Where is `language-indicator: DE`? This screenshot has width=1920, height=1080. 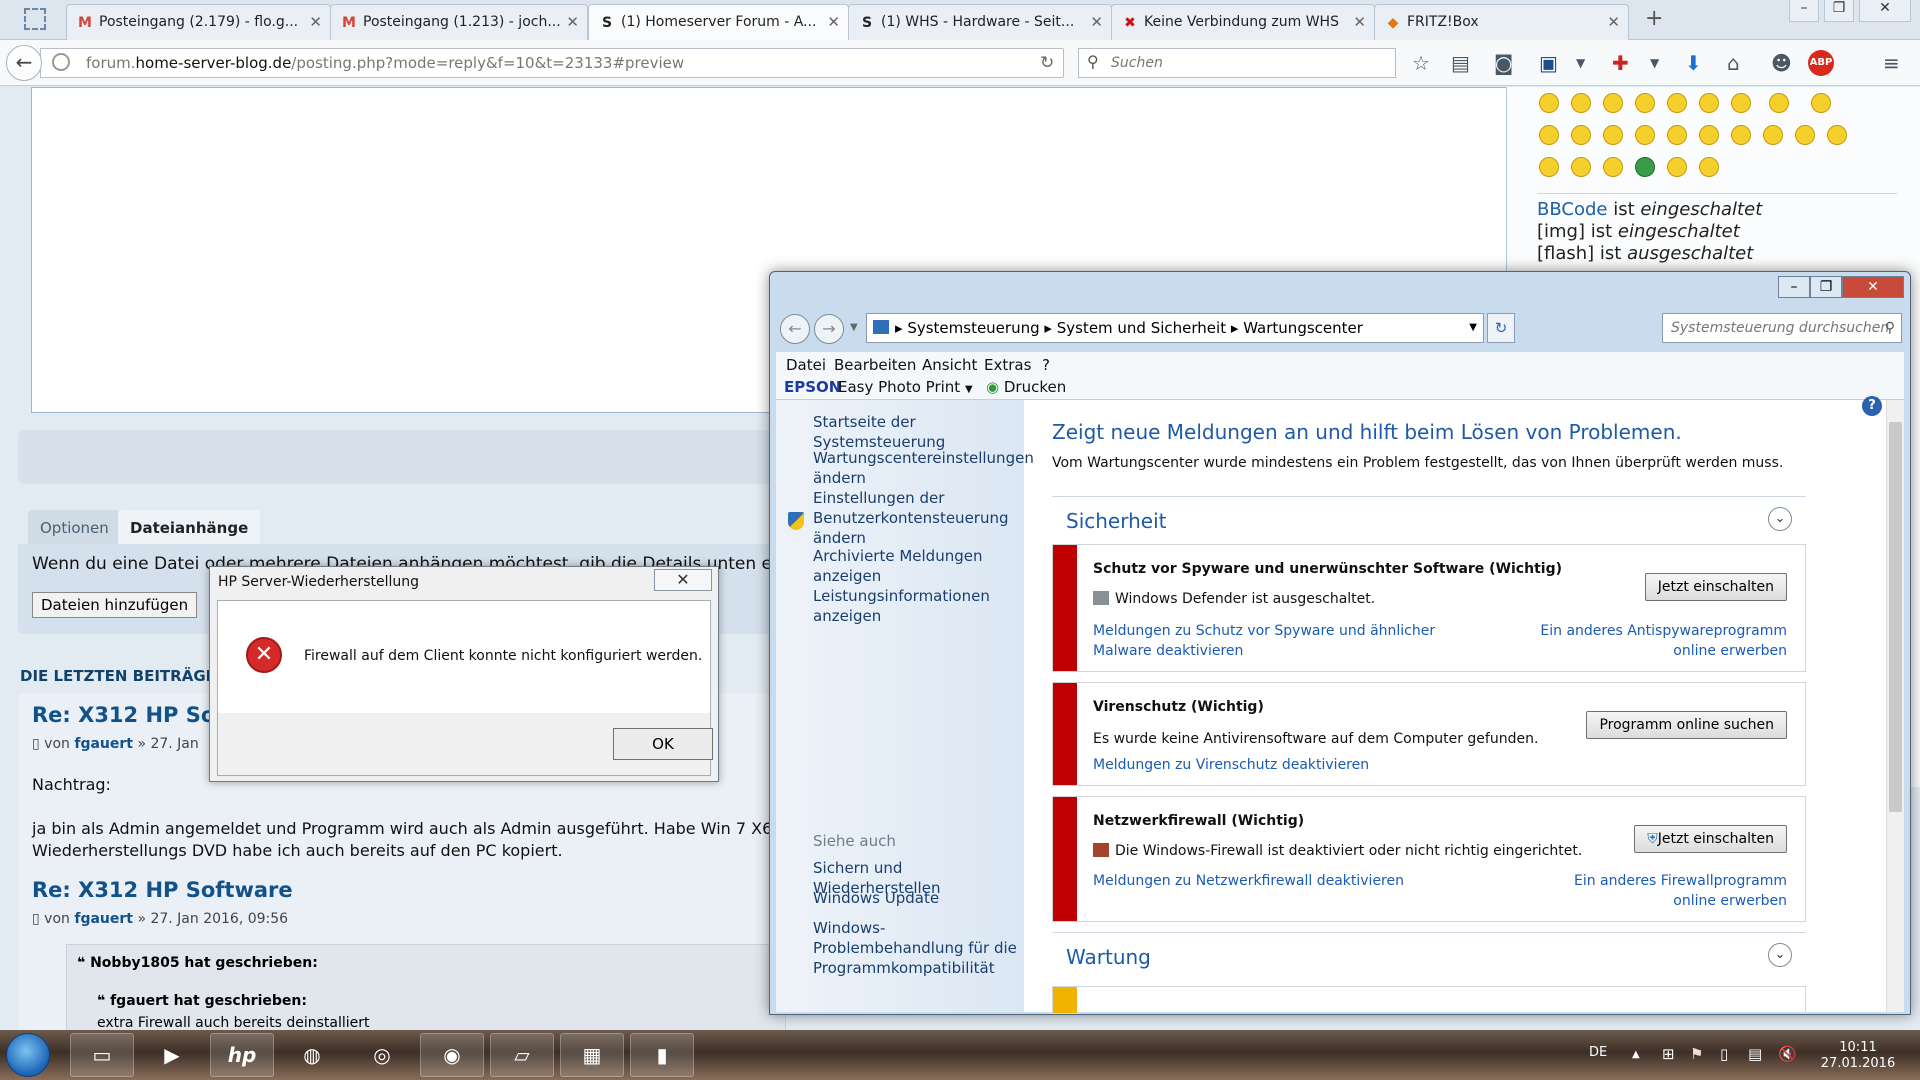
language-indicator: DE is located at coordinates (1598, 1052).